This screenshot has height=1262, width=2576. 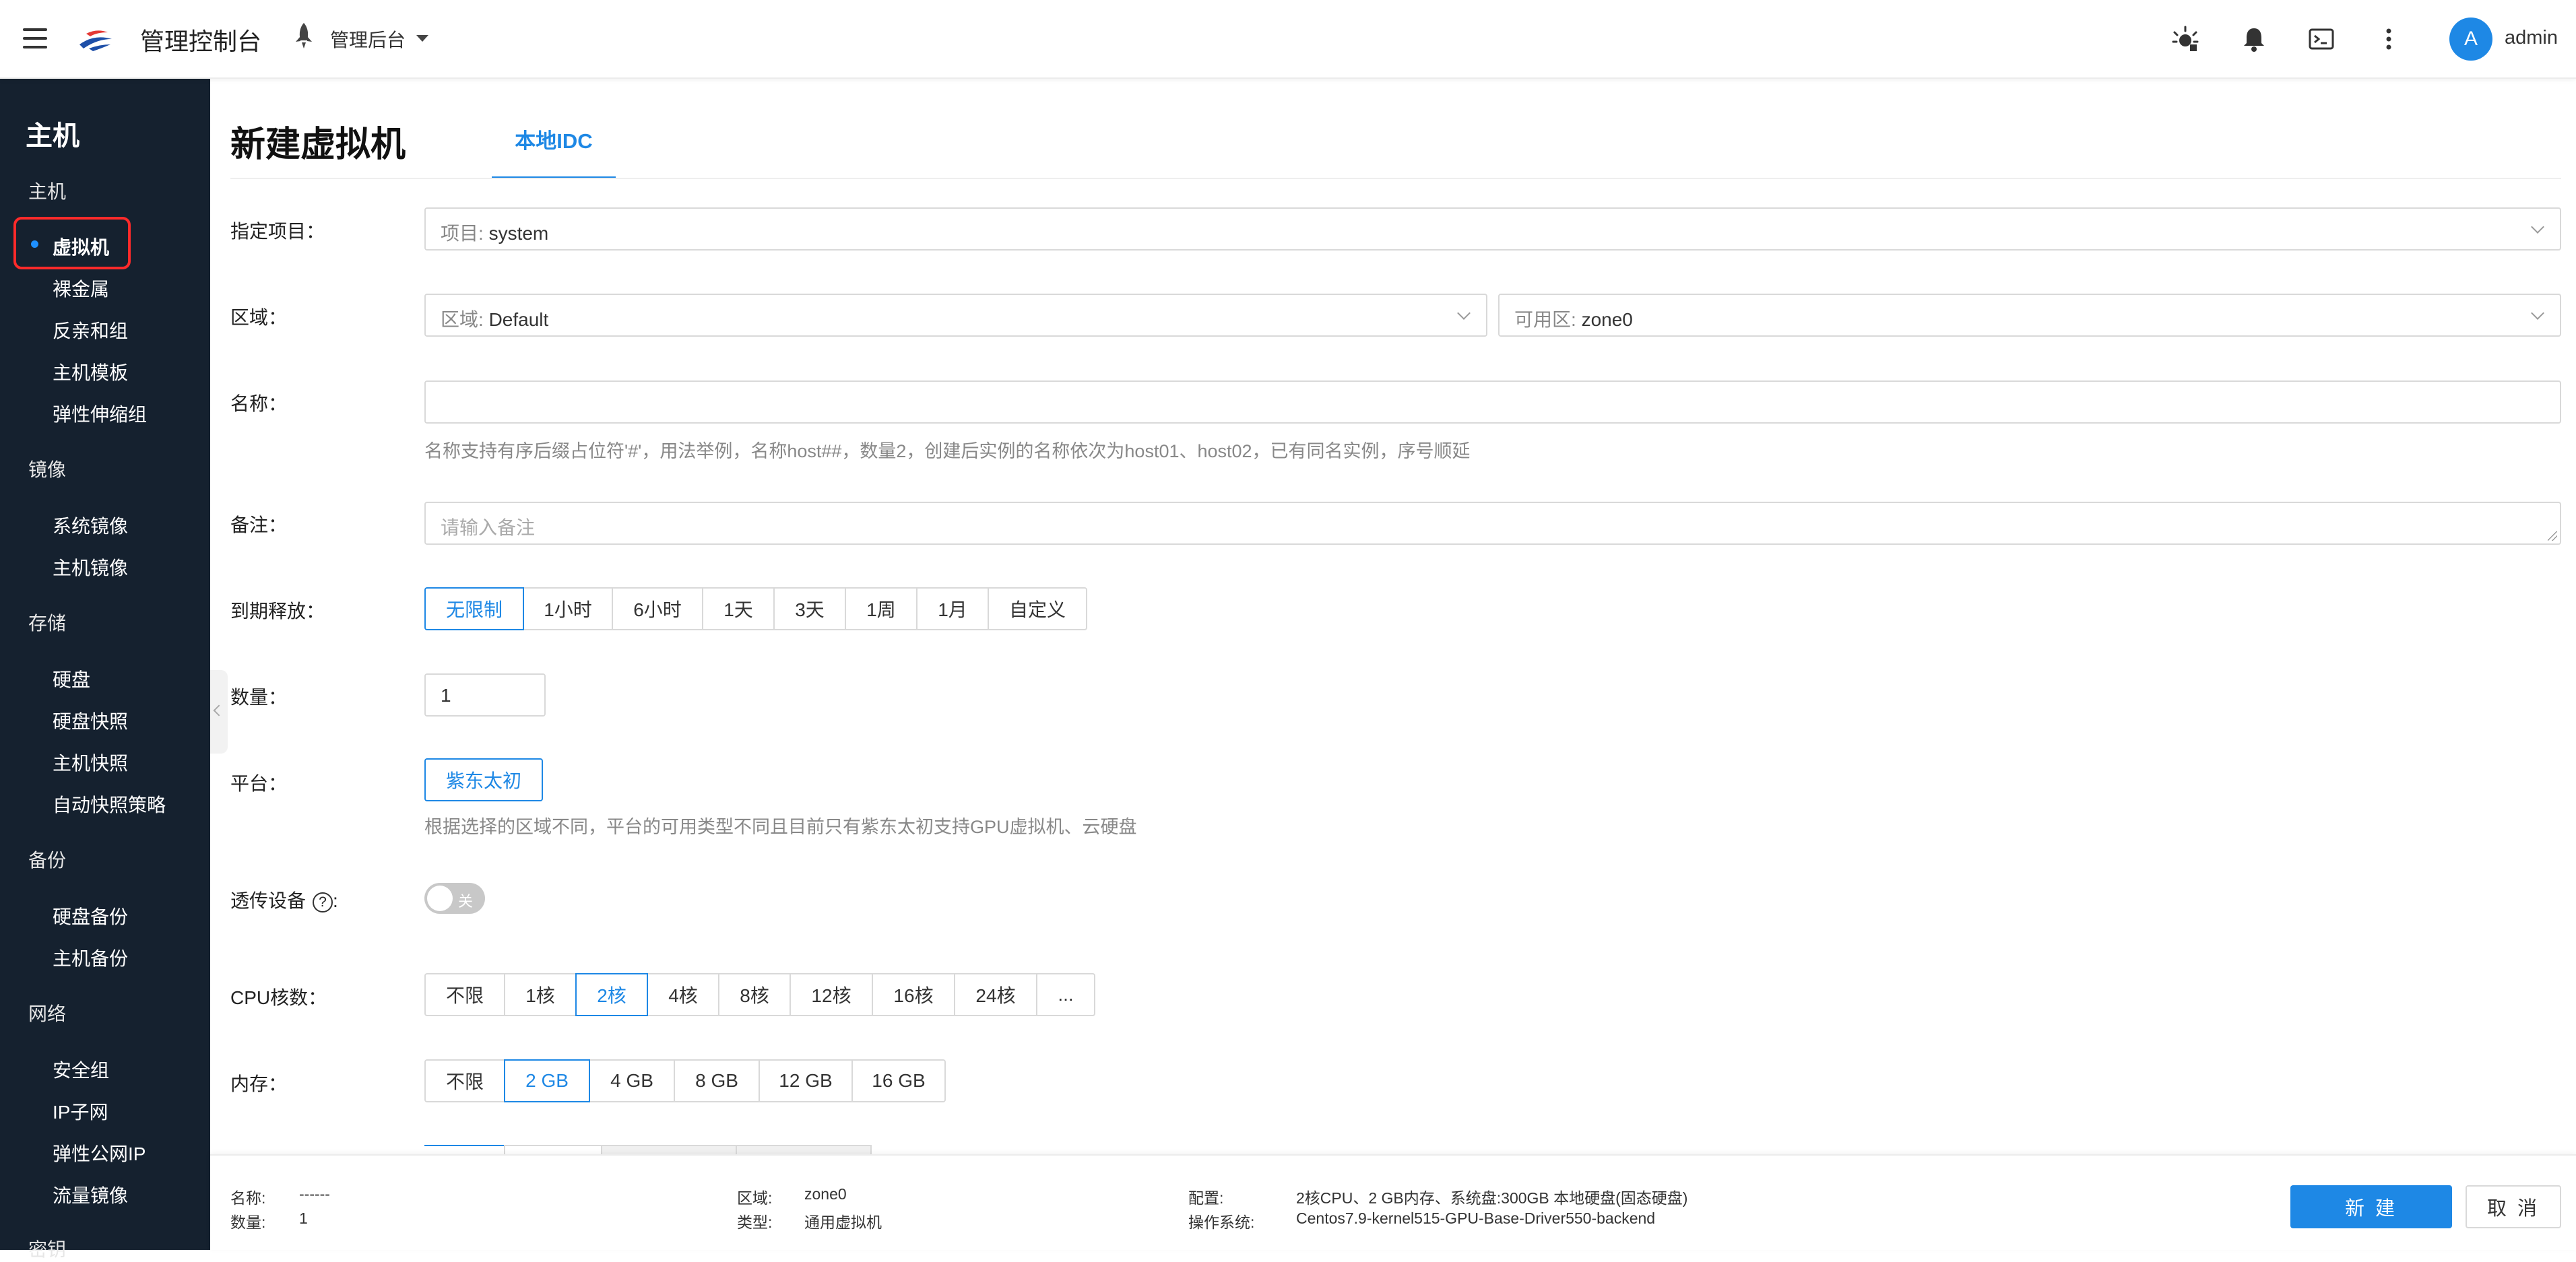 What do you see at coordinates (48, 1249) in the screenshot?
I see `sidebar-group-key: 密钥` at bounding box center [48, 1249].